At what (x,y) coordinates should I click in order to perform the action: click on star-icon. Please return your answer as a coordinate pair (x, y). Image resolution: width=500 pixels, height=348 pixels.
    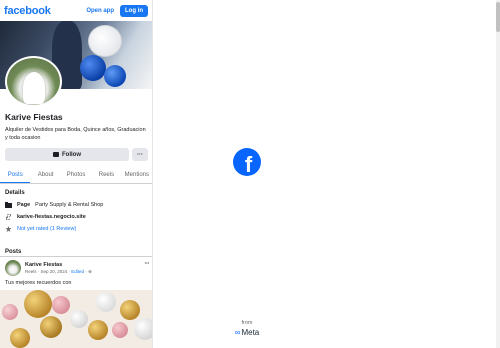
    Looking at the image, I should click on (8, 228).